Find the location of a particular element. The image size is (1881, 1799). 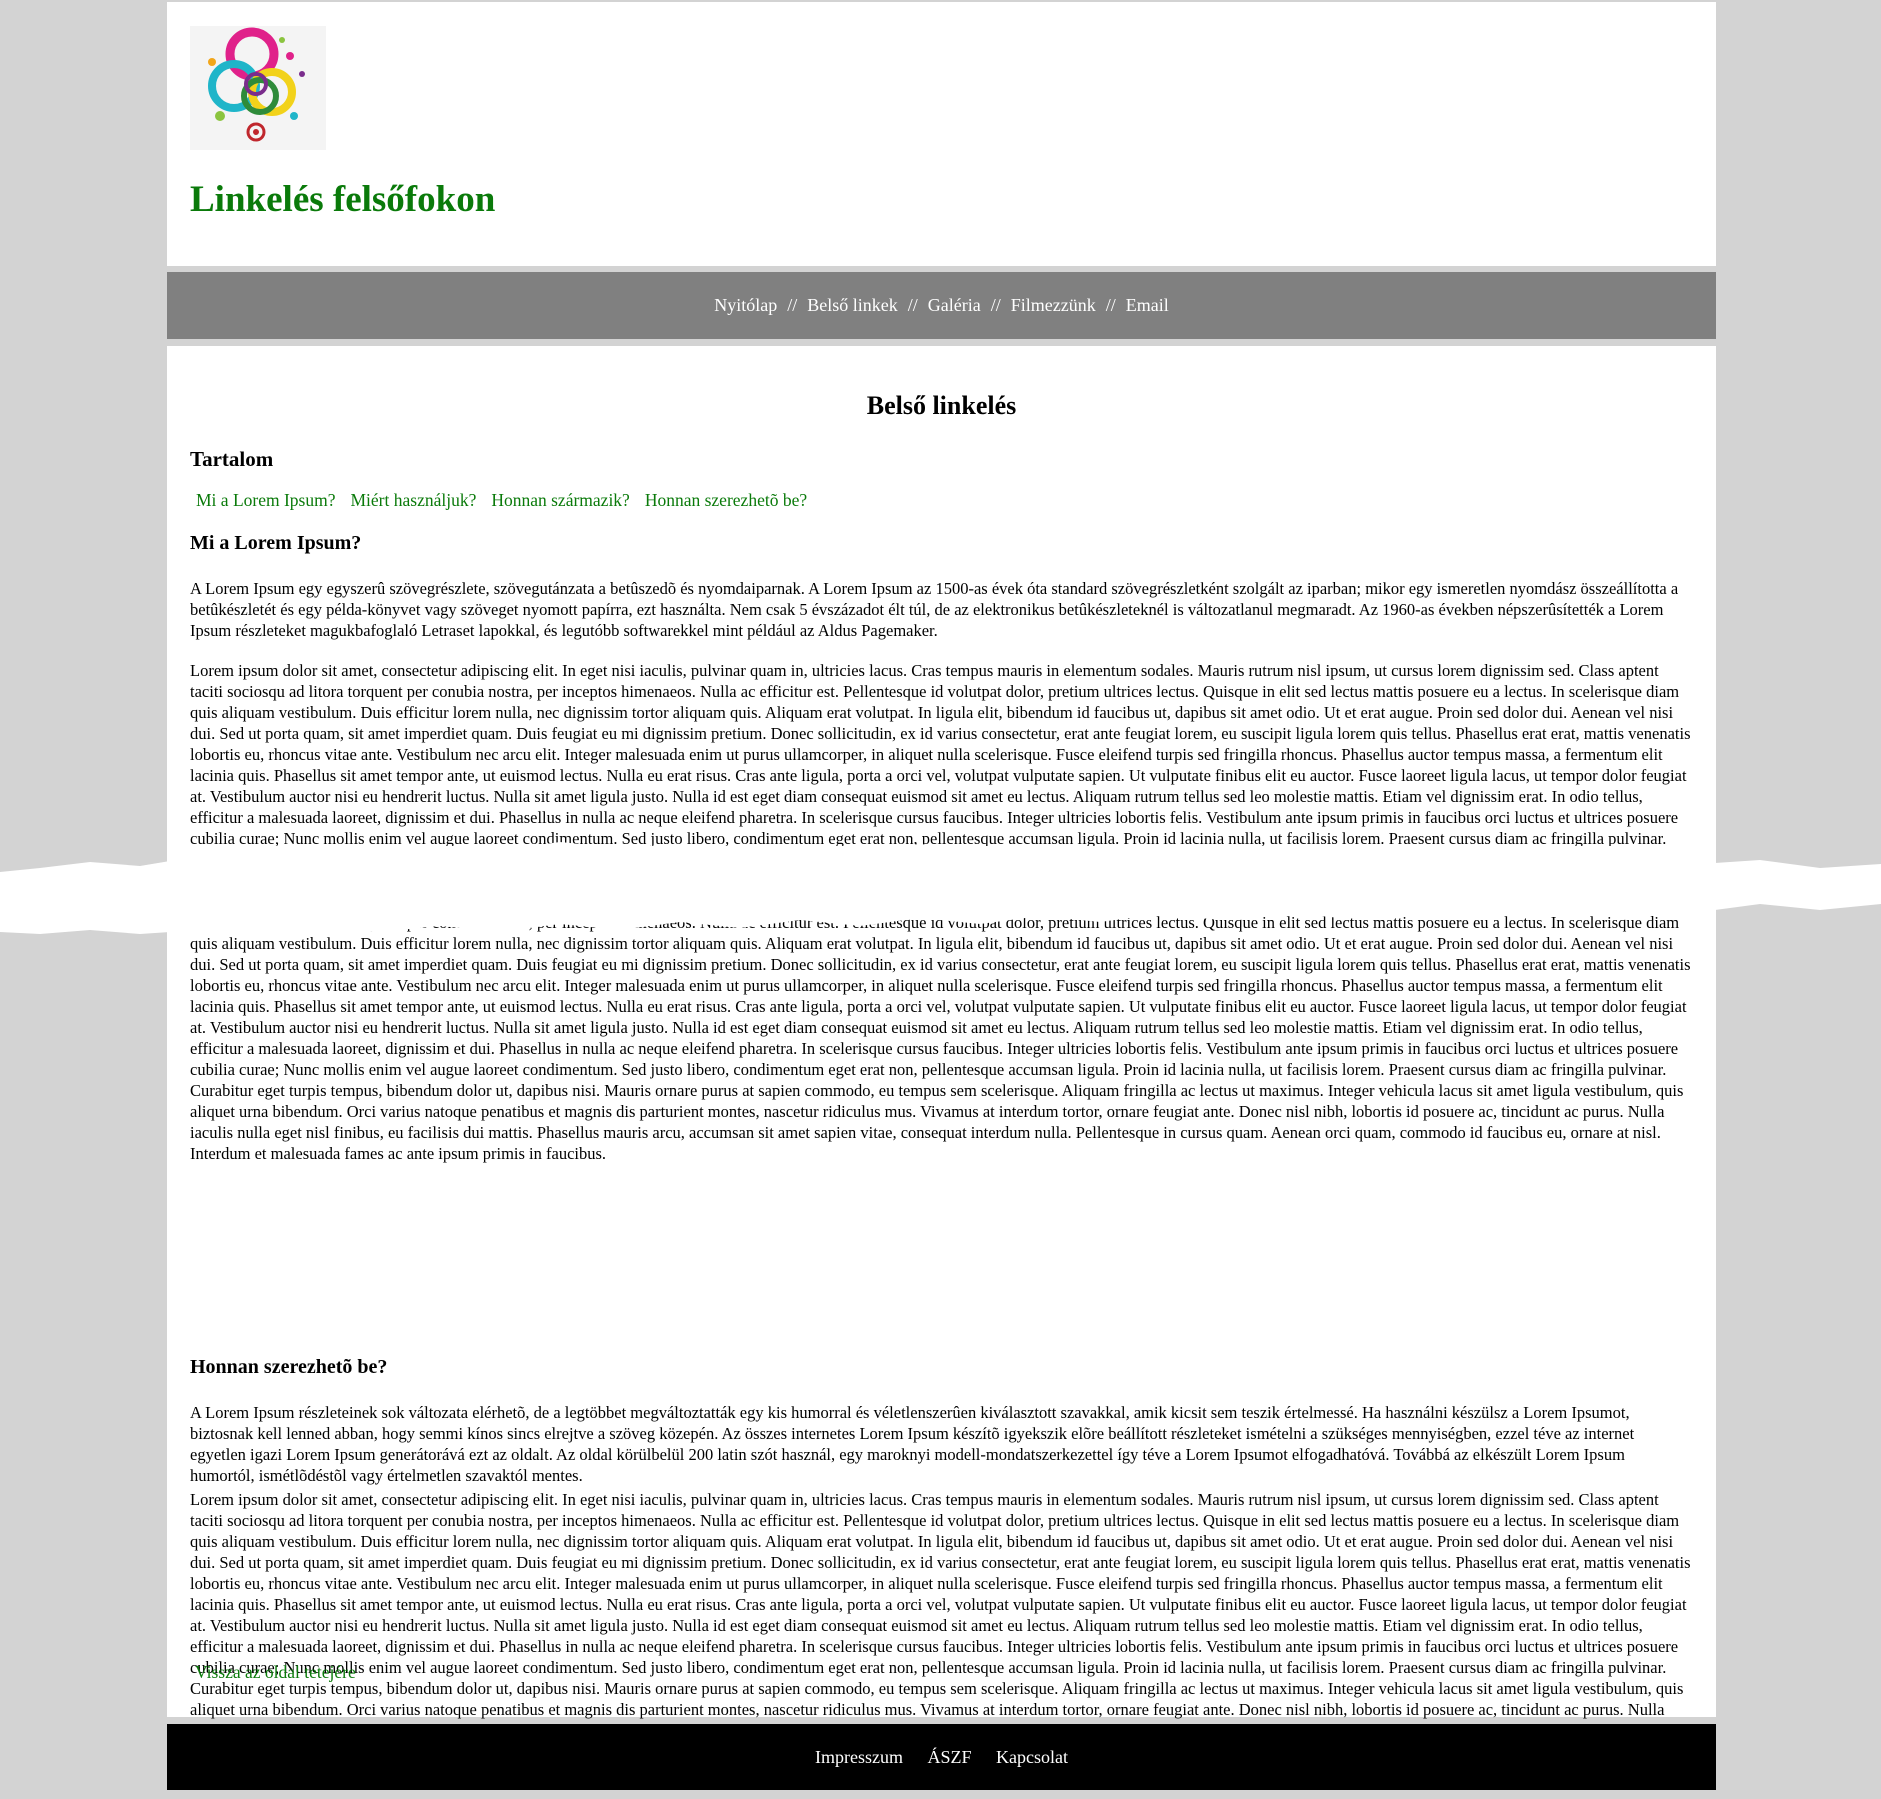

toc-link-miert-hasznaljuk: Miért használjuk? is located at coordinates (413, 500).